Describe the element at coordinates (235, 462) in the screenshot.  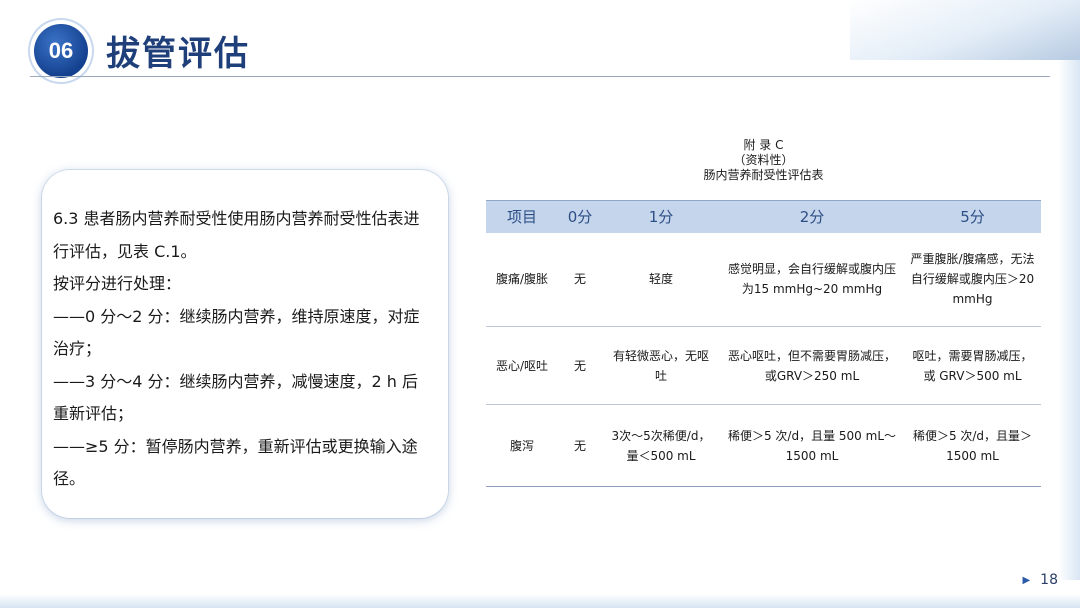
I see `text-line: ——≥5 分：暂停肠内营养，重新评估或更换输入途径。` at that location.